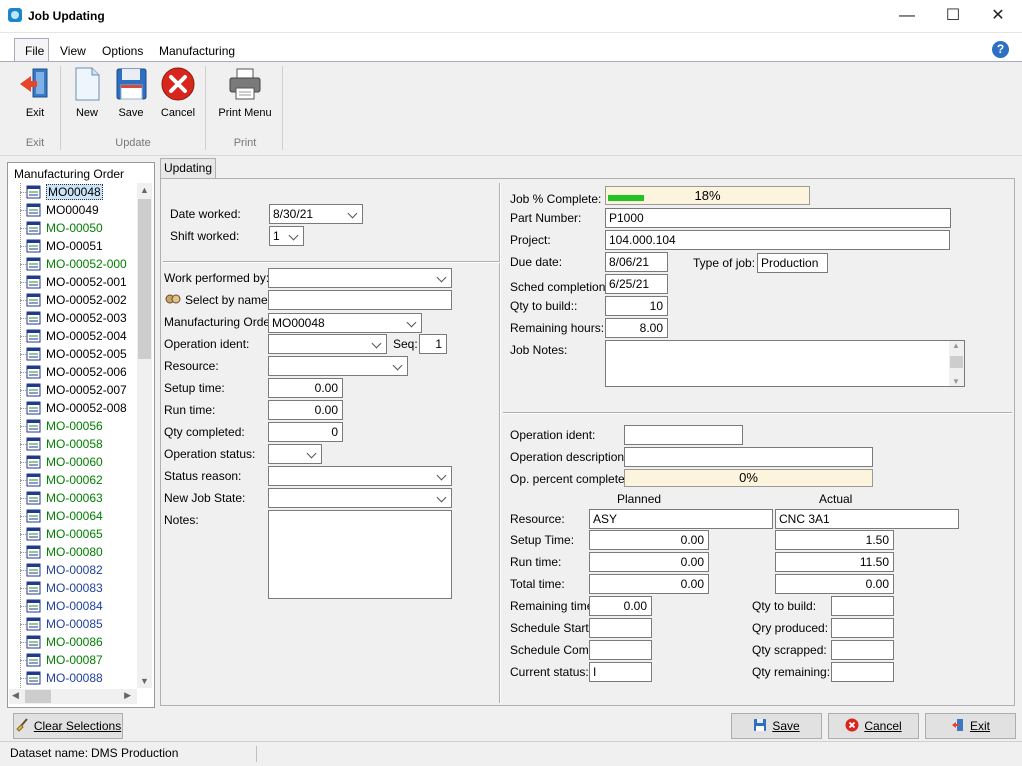  Describe the element at coordinates (61, 534) in the screenshot. I see `tree-item: MO-00065` at that location.